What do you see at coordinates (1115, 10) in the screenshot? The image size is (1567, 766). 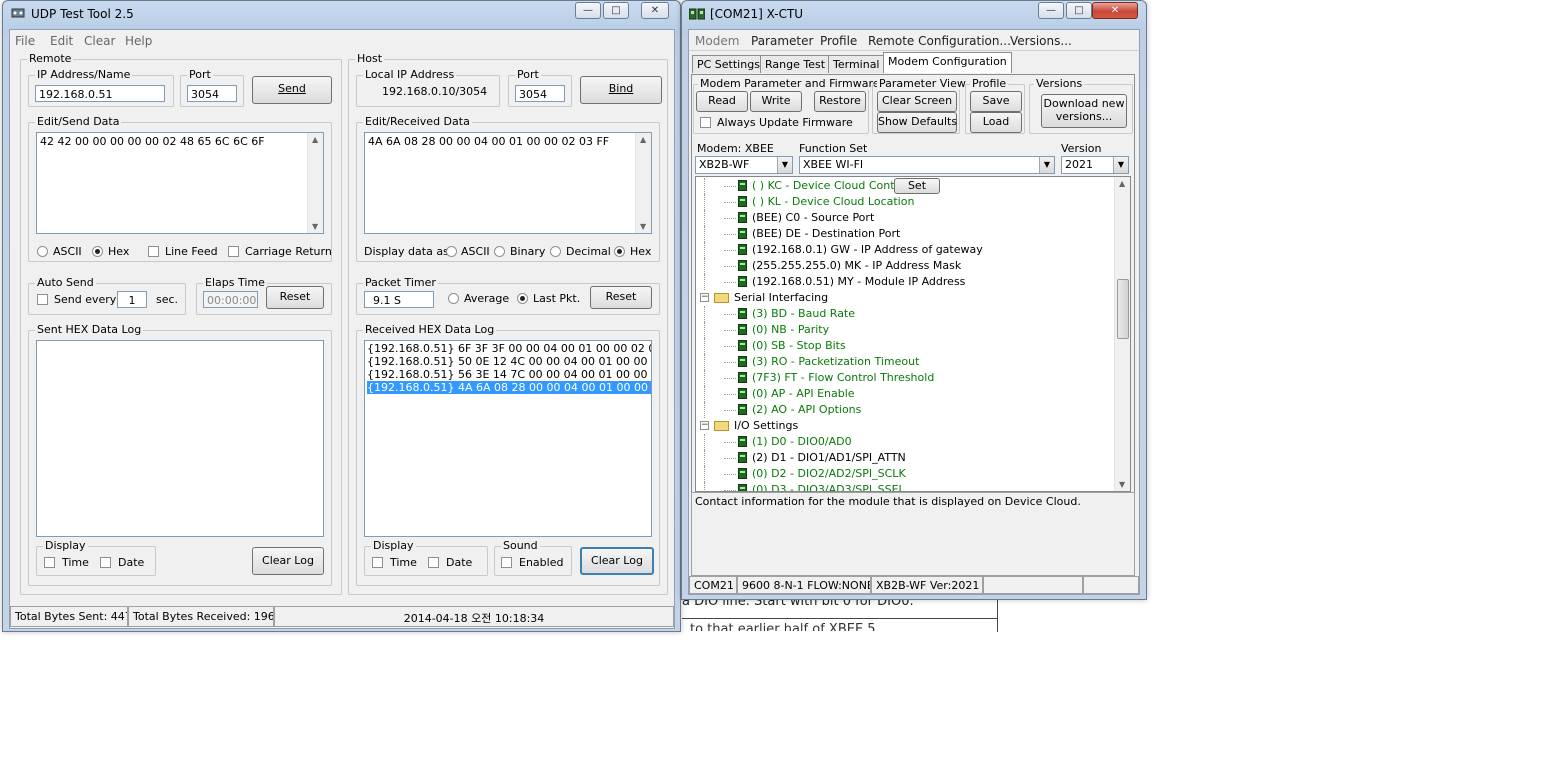 I see `xctu-close-button: ✕` at bounding box center [1115, 10].